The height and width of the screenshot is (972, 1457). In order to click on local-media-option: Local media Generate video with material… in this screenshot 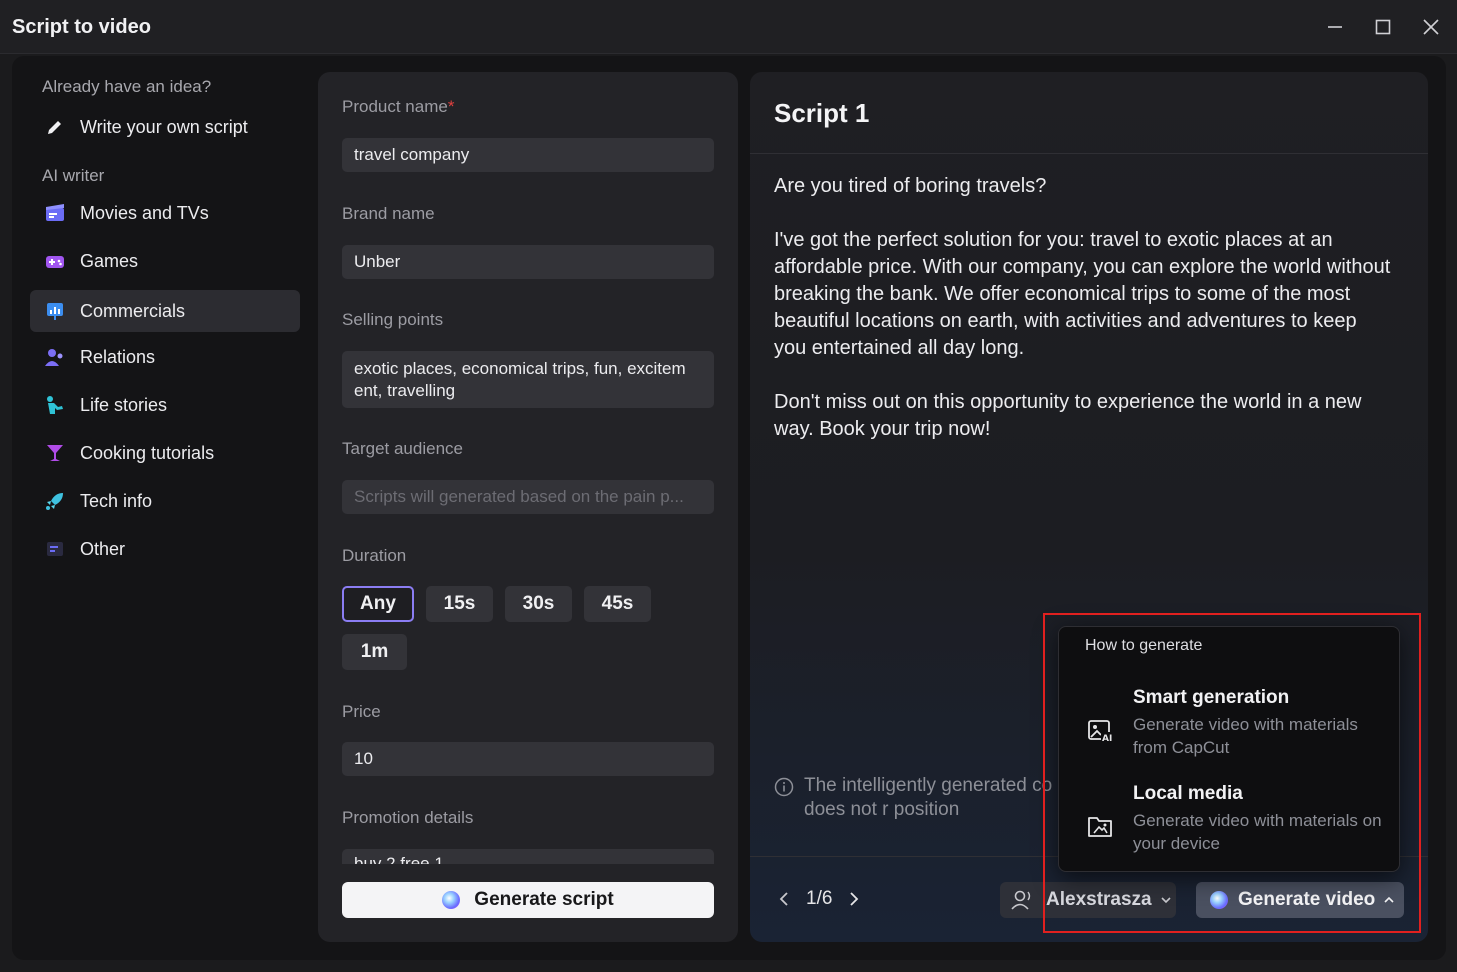, I will do `click(1229, 827)`.